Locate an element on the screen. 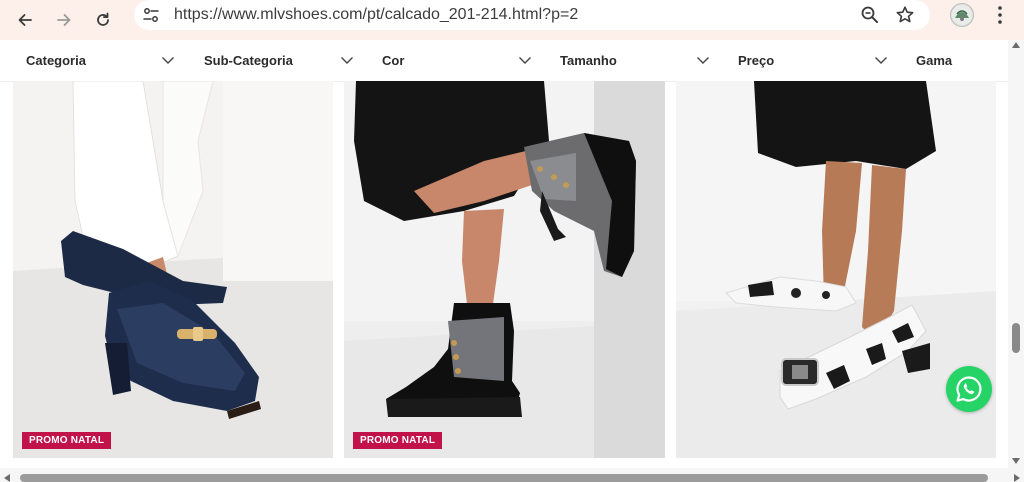 The height and width of the screenshot is (482, 1024). whatsapp-button is located at coordinates (969, 389).